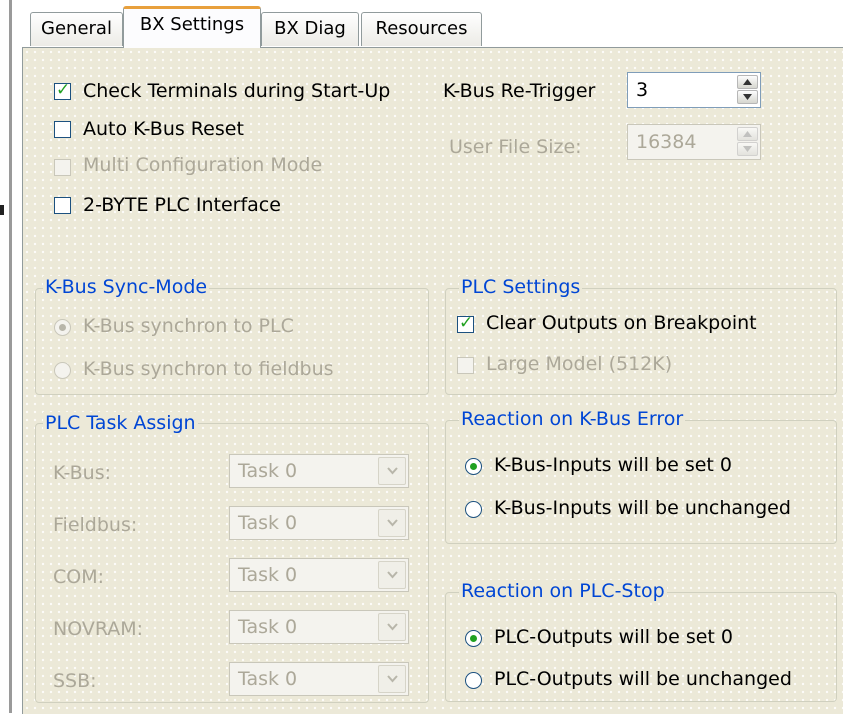  Describe the element at coordinates (465, 365) in the screenshot. I see `large-model-checkbox` at that location.